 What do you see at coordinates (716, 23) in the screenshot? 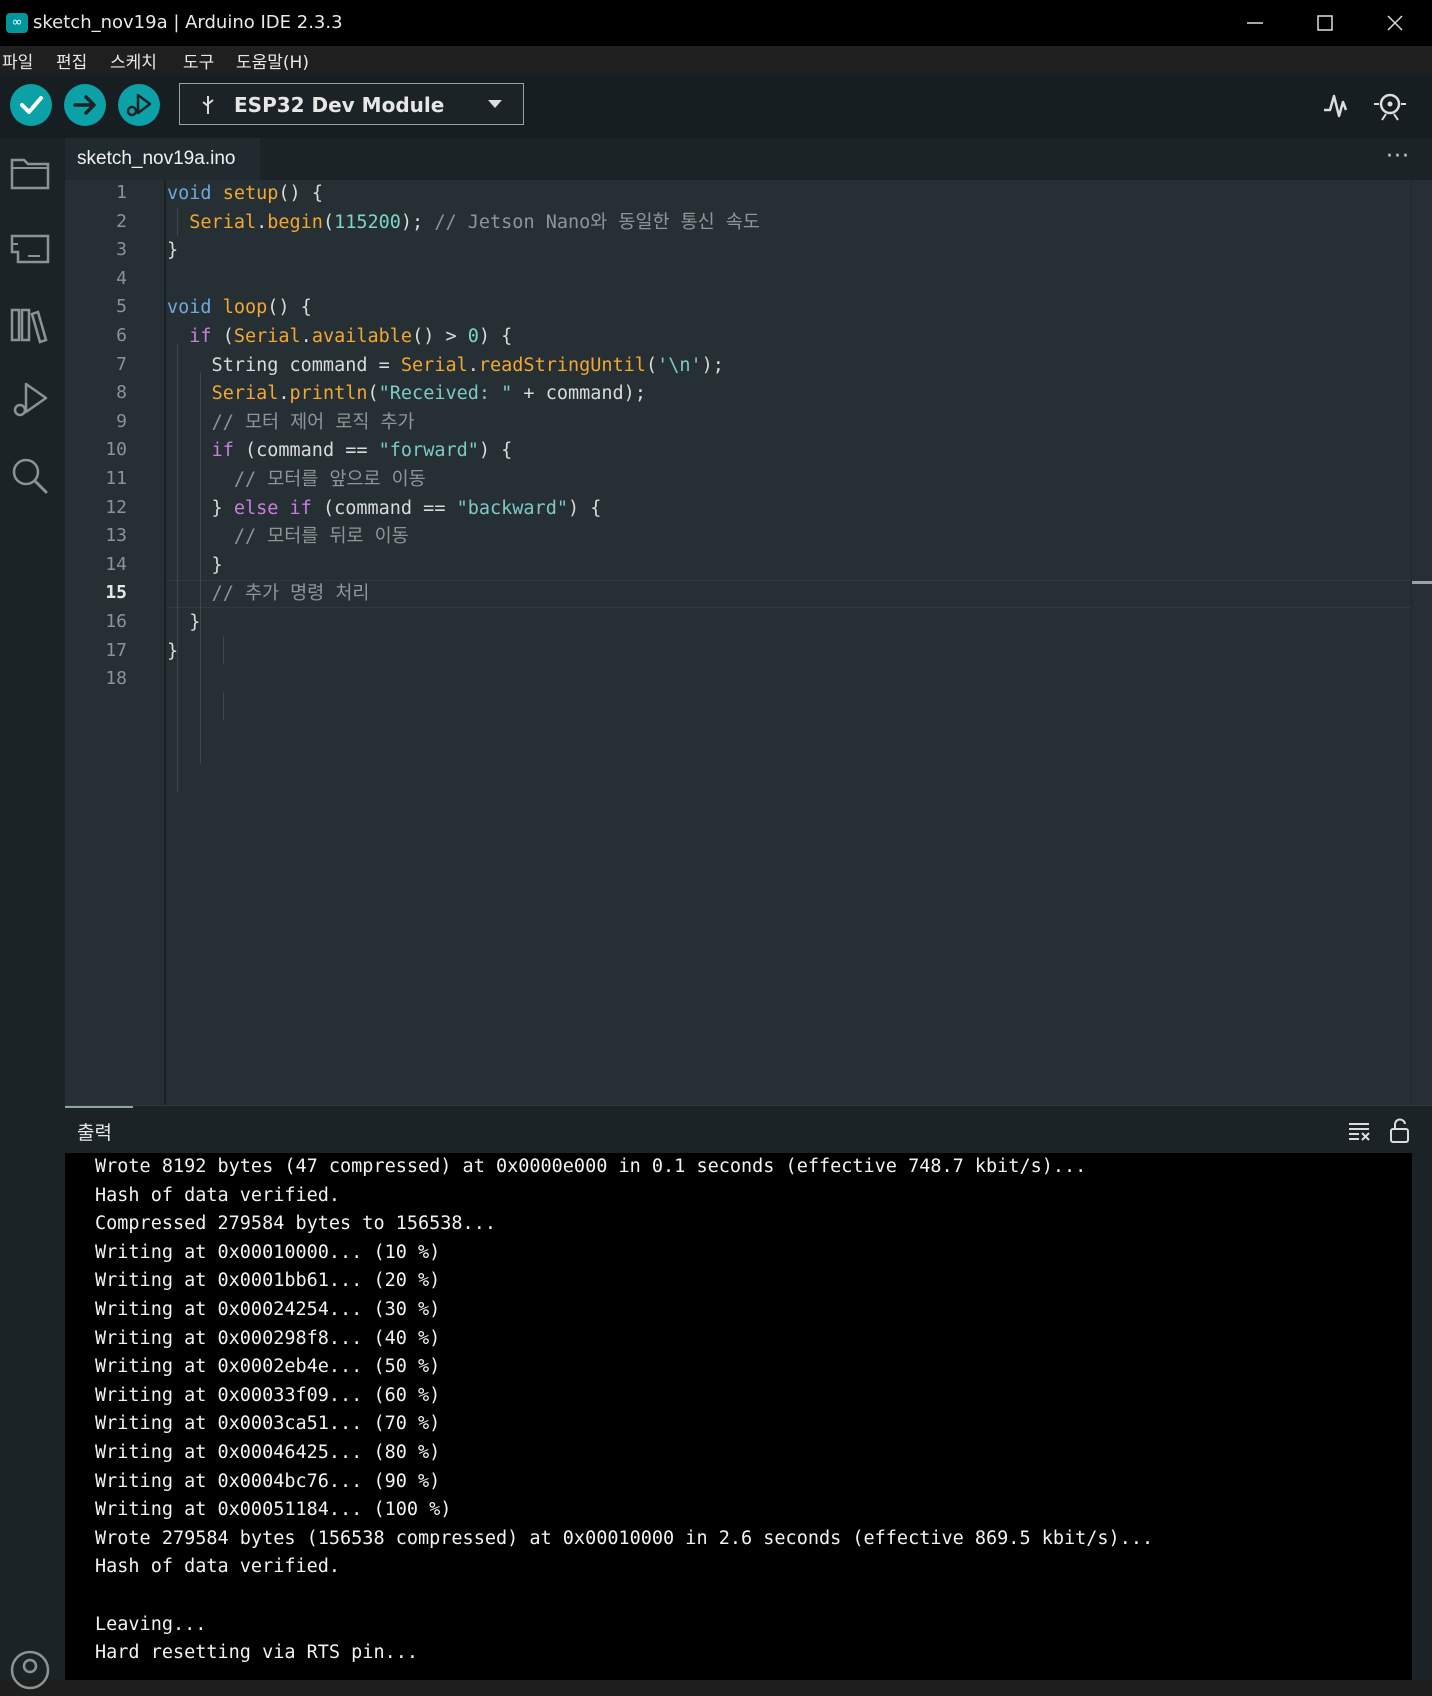
I see `title-bar: ∞ sketch_nov19a | Arduino IDE 2.3.3` at bounding box center [716, 23].